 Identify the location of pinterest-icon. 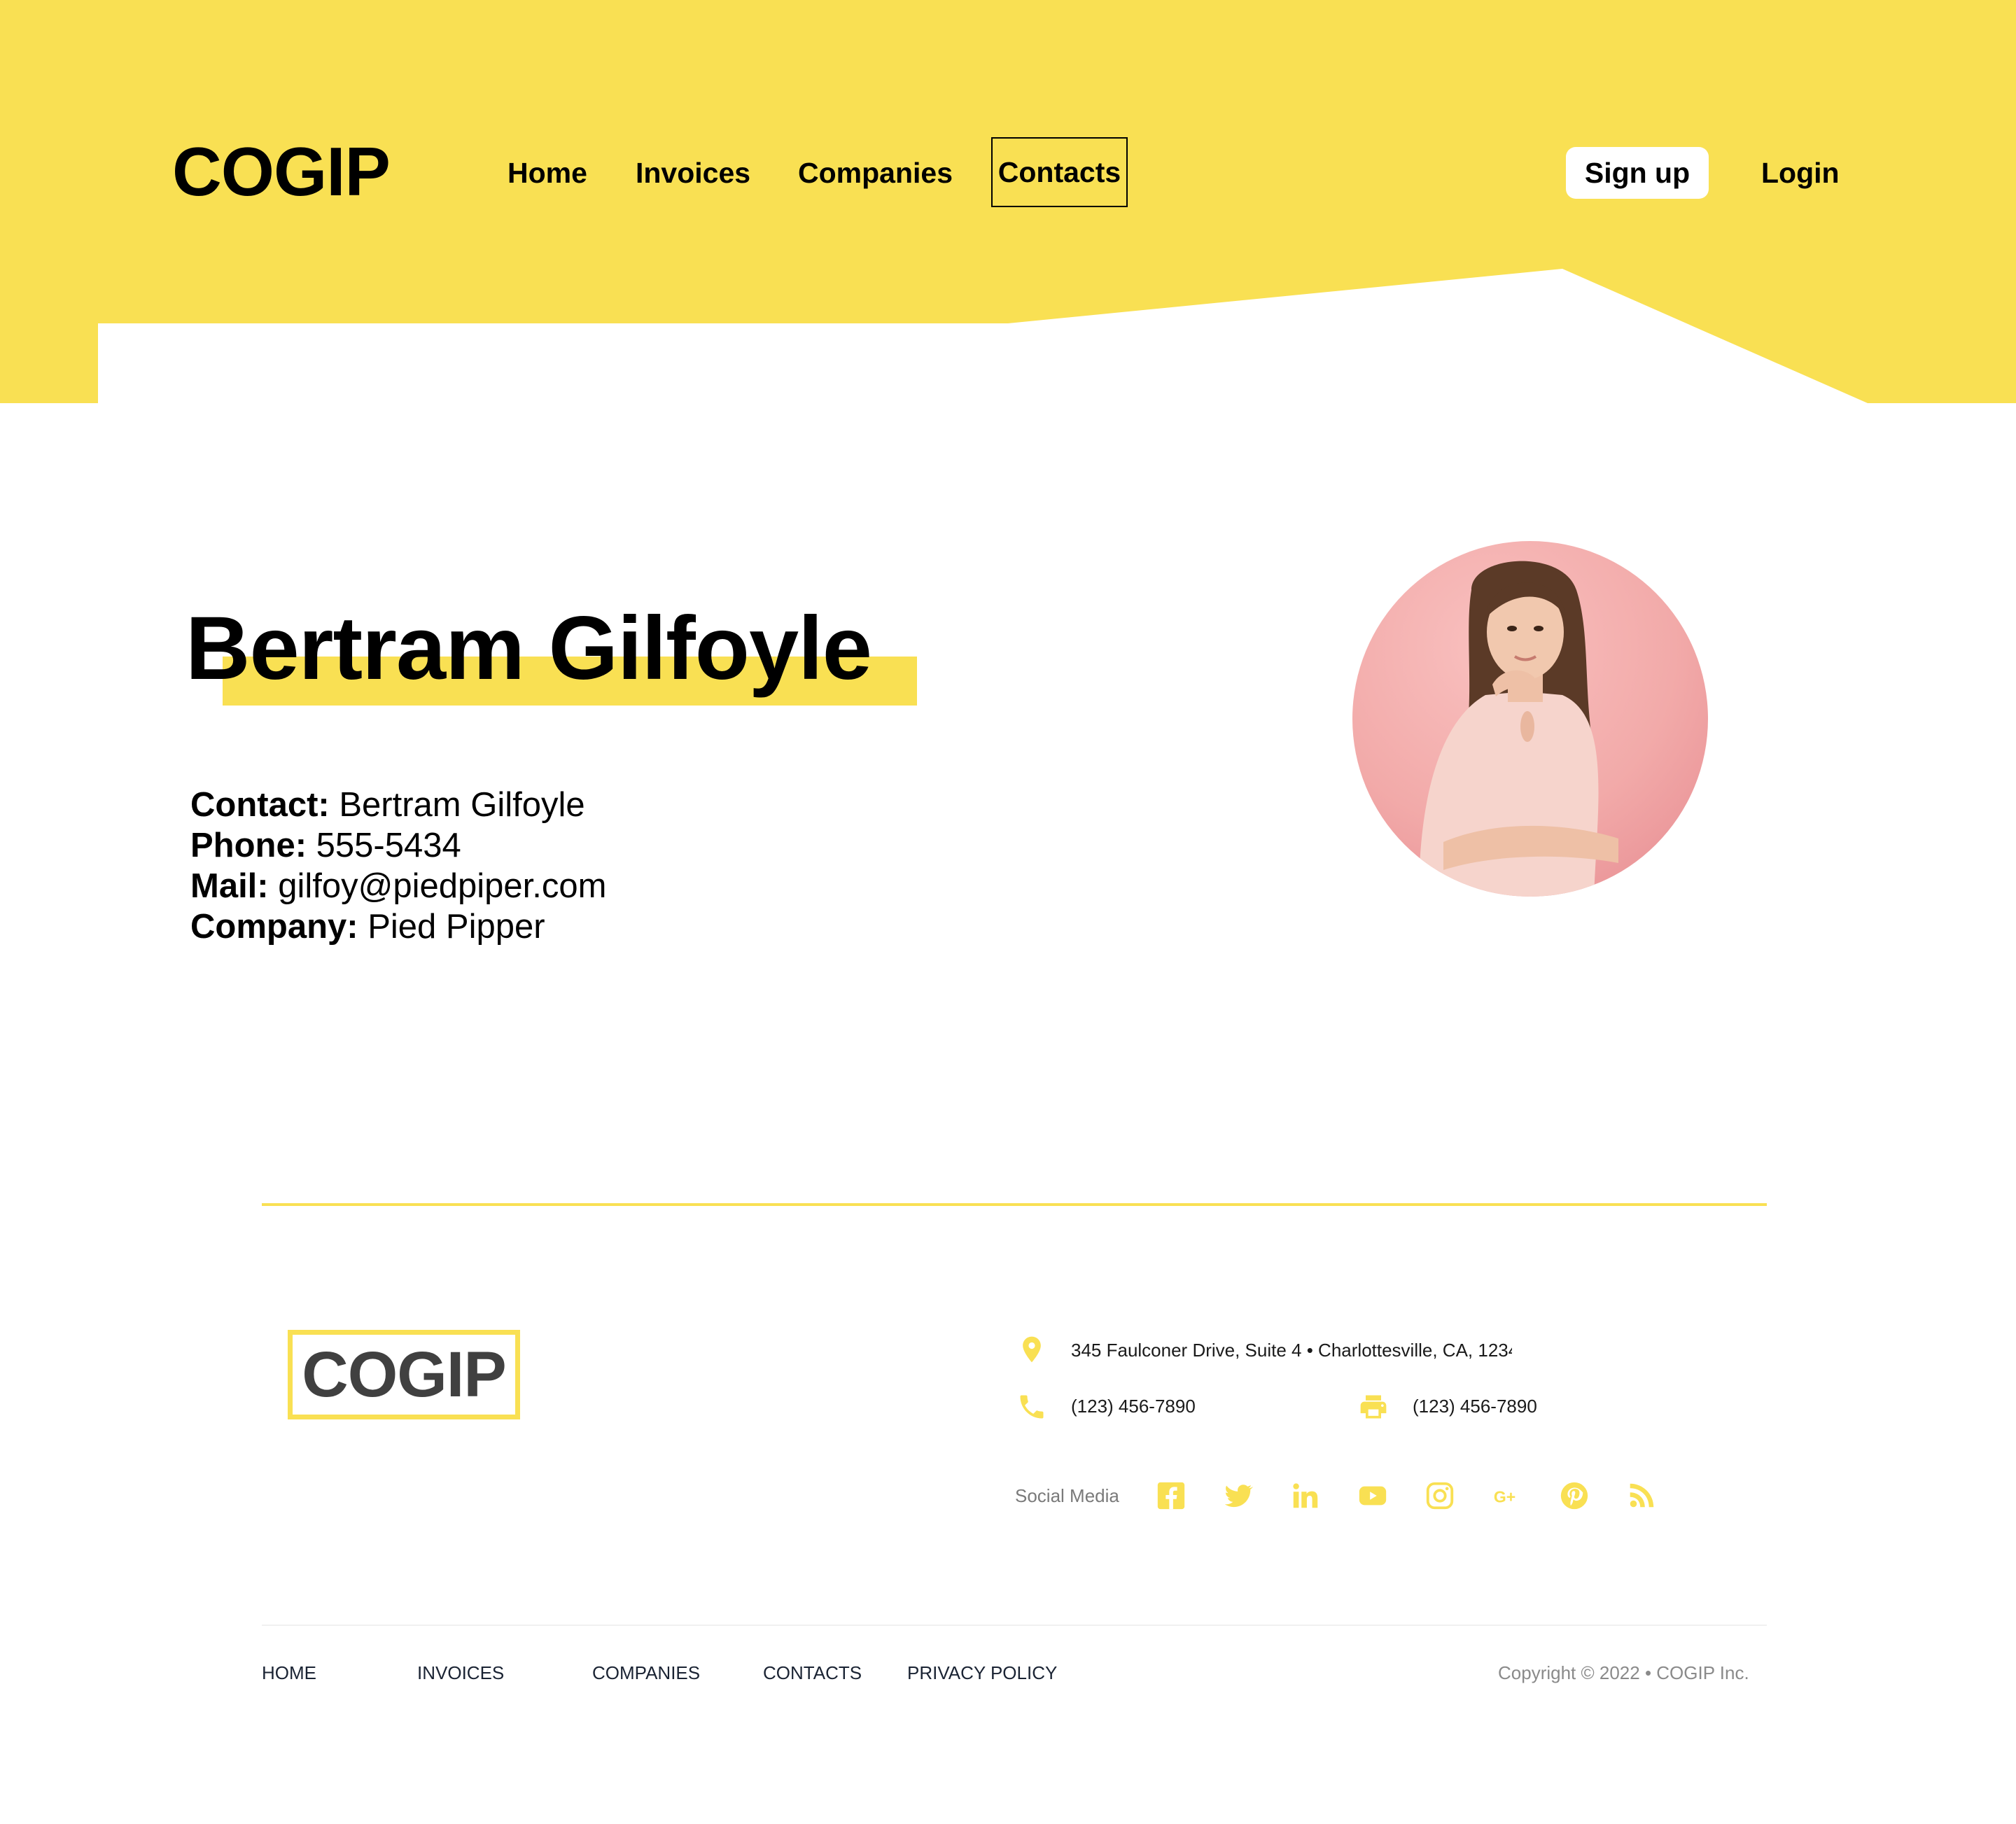
(1574, 1496).